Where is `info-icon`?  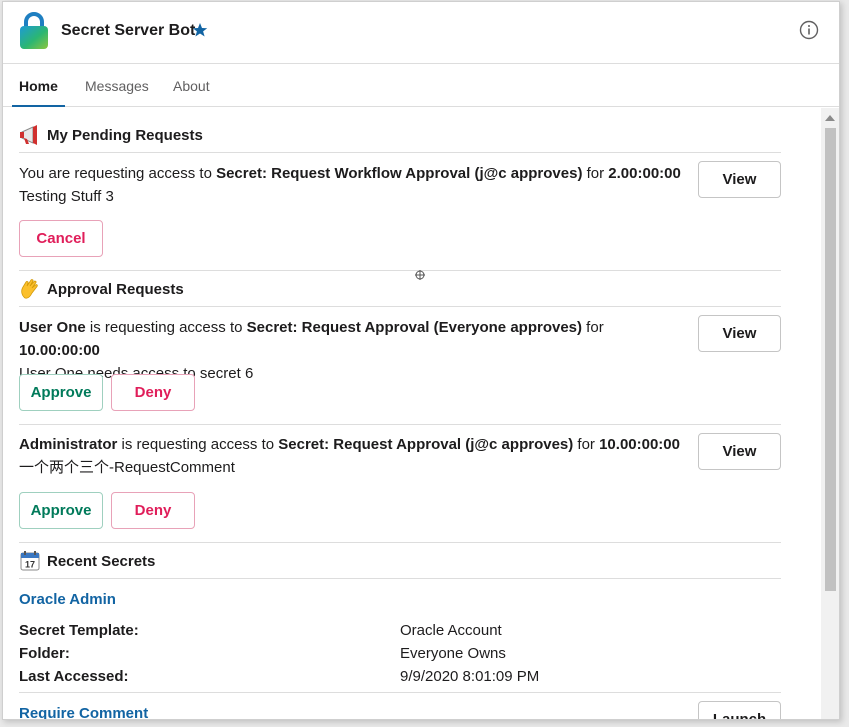
info-icon is located at coordinates (809, 30).